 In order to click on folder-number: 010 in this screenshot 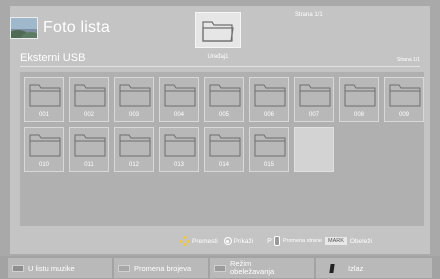, I will do `click(43, 165)`.